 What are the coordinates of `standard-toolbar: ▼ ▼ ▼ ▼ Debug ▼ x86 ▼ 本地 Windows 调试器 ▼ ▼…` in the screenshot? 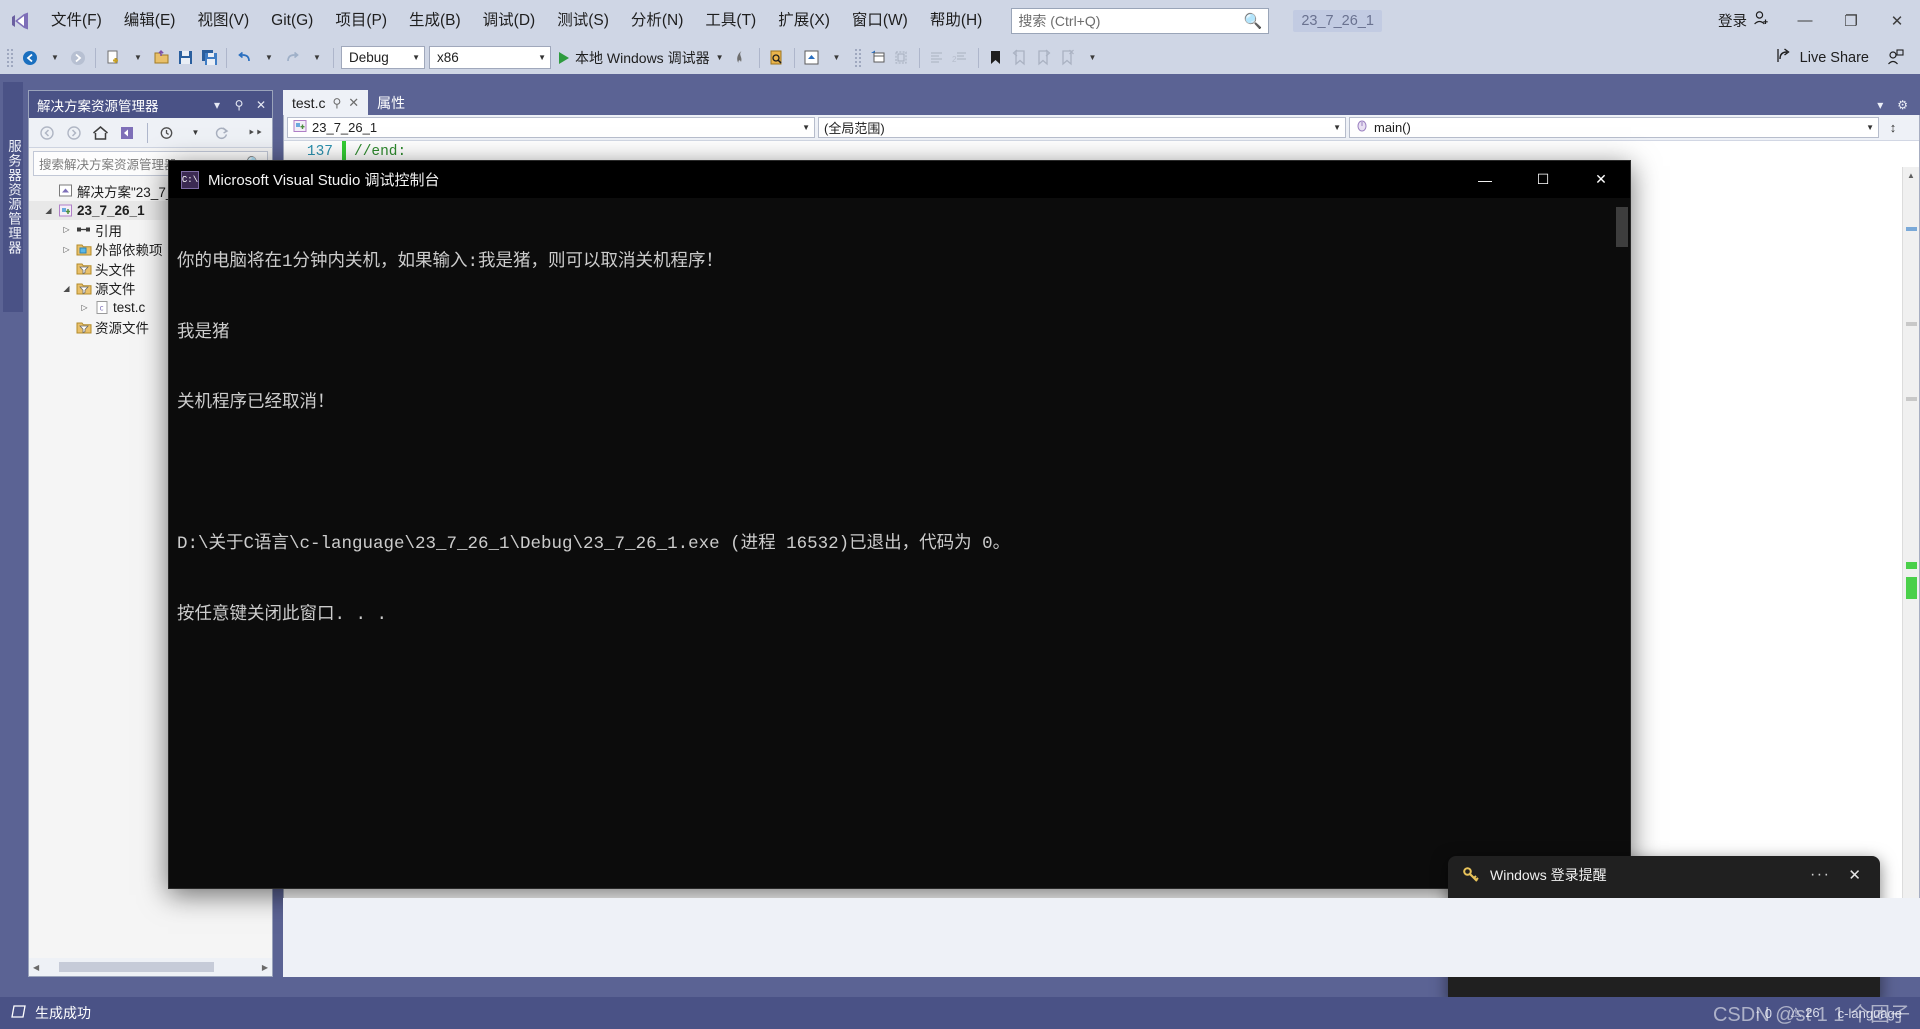 It's located at (960, 57).